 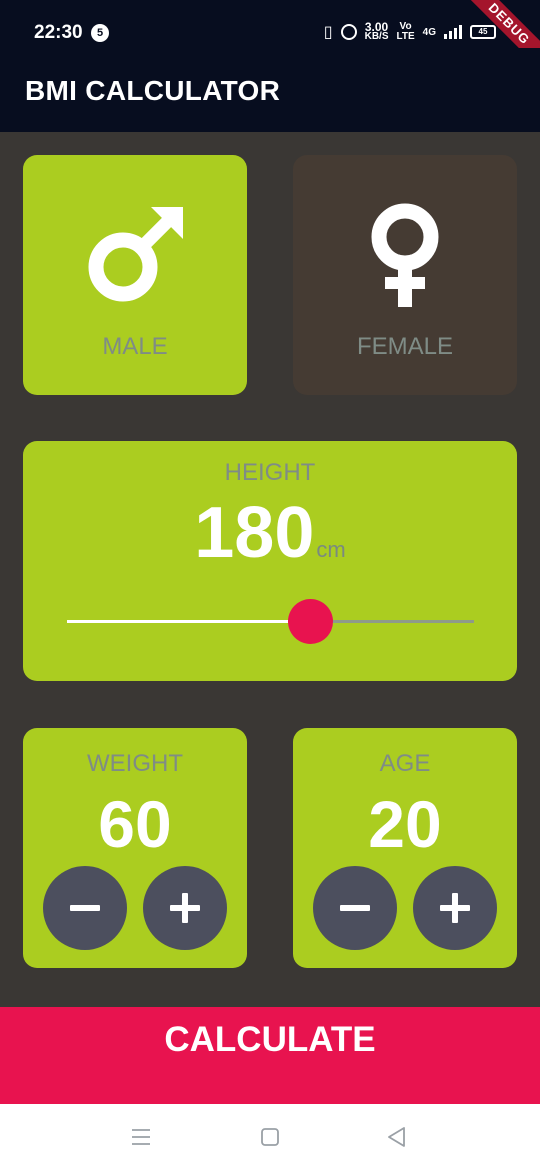 I want to click on volte-bottom: LTE, so click(x=405, y=36).